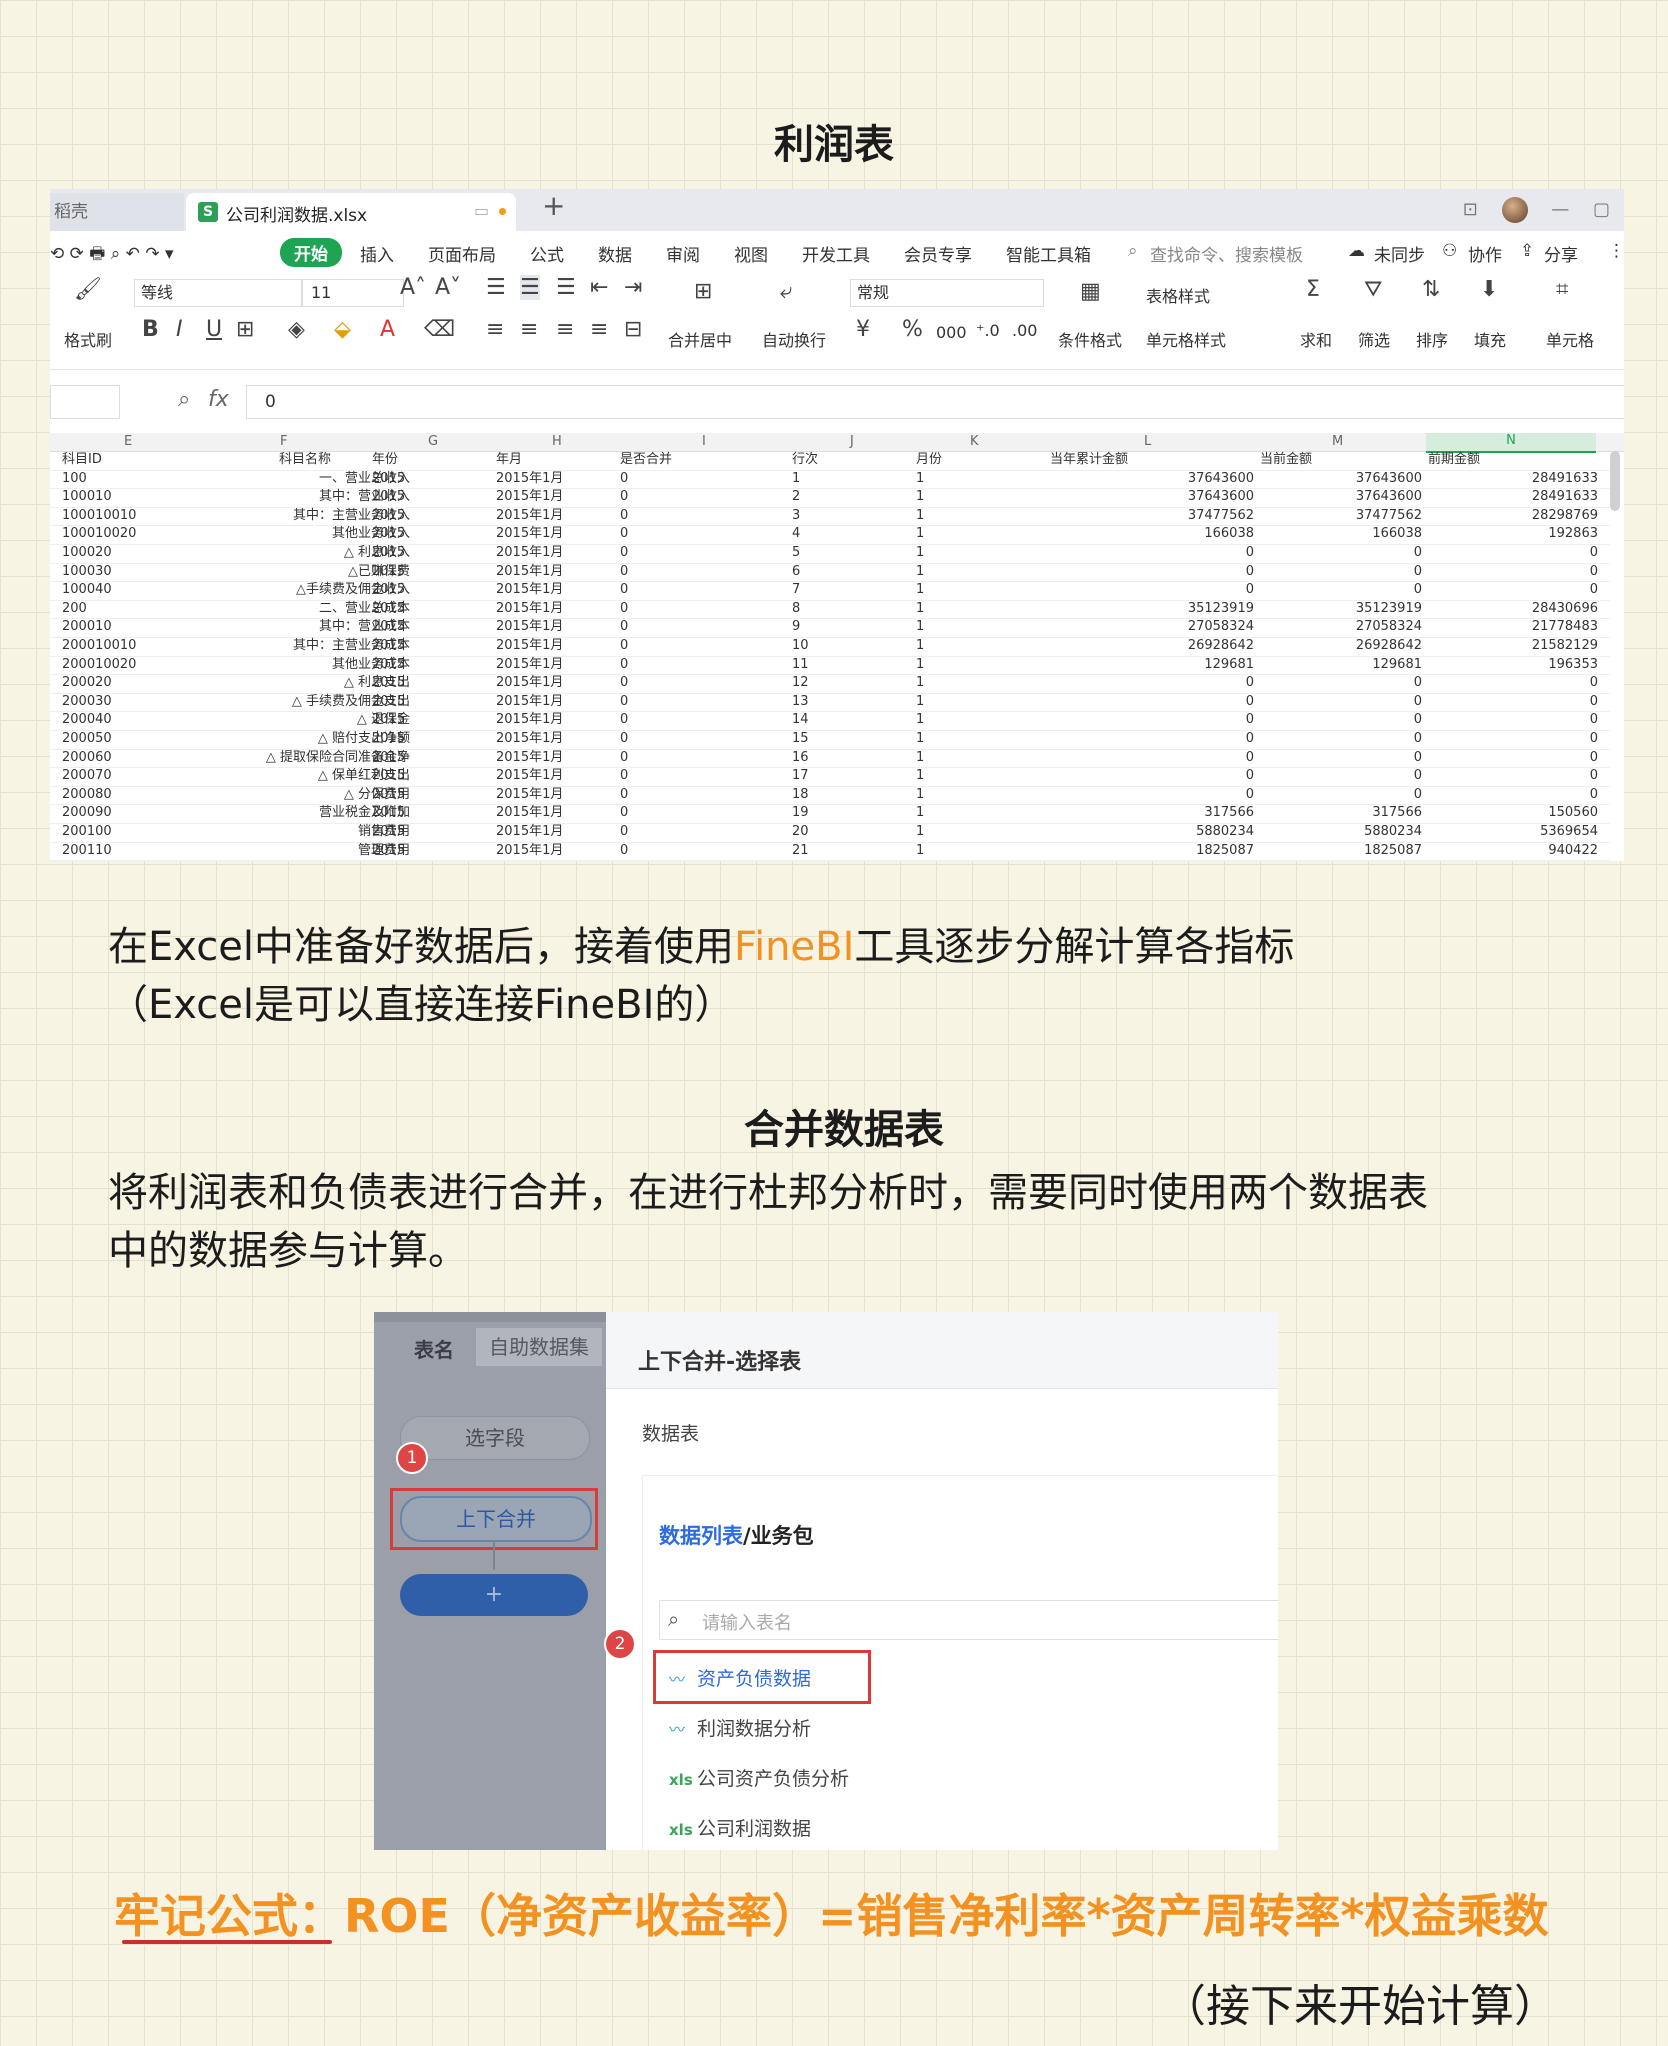  What do you see at coordinates (1513, 832) in the screenshot?
I see `table-cell: 5369654` at bounding box center [1513, 832].